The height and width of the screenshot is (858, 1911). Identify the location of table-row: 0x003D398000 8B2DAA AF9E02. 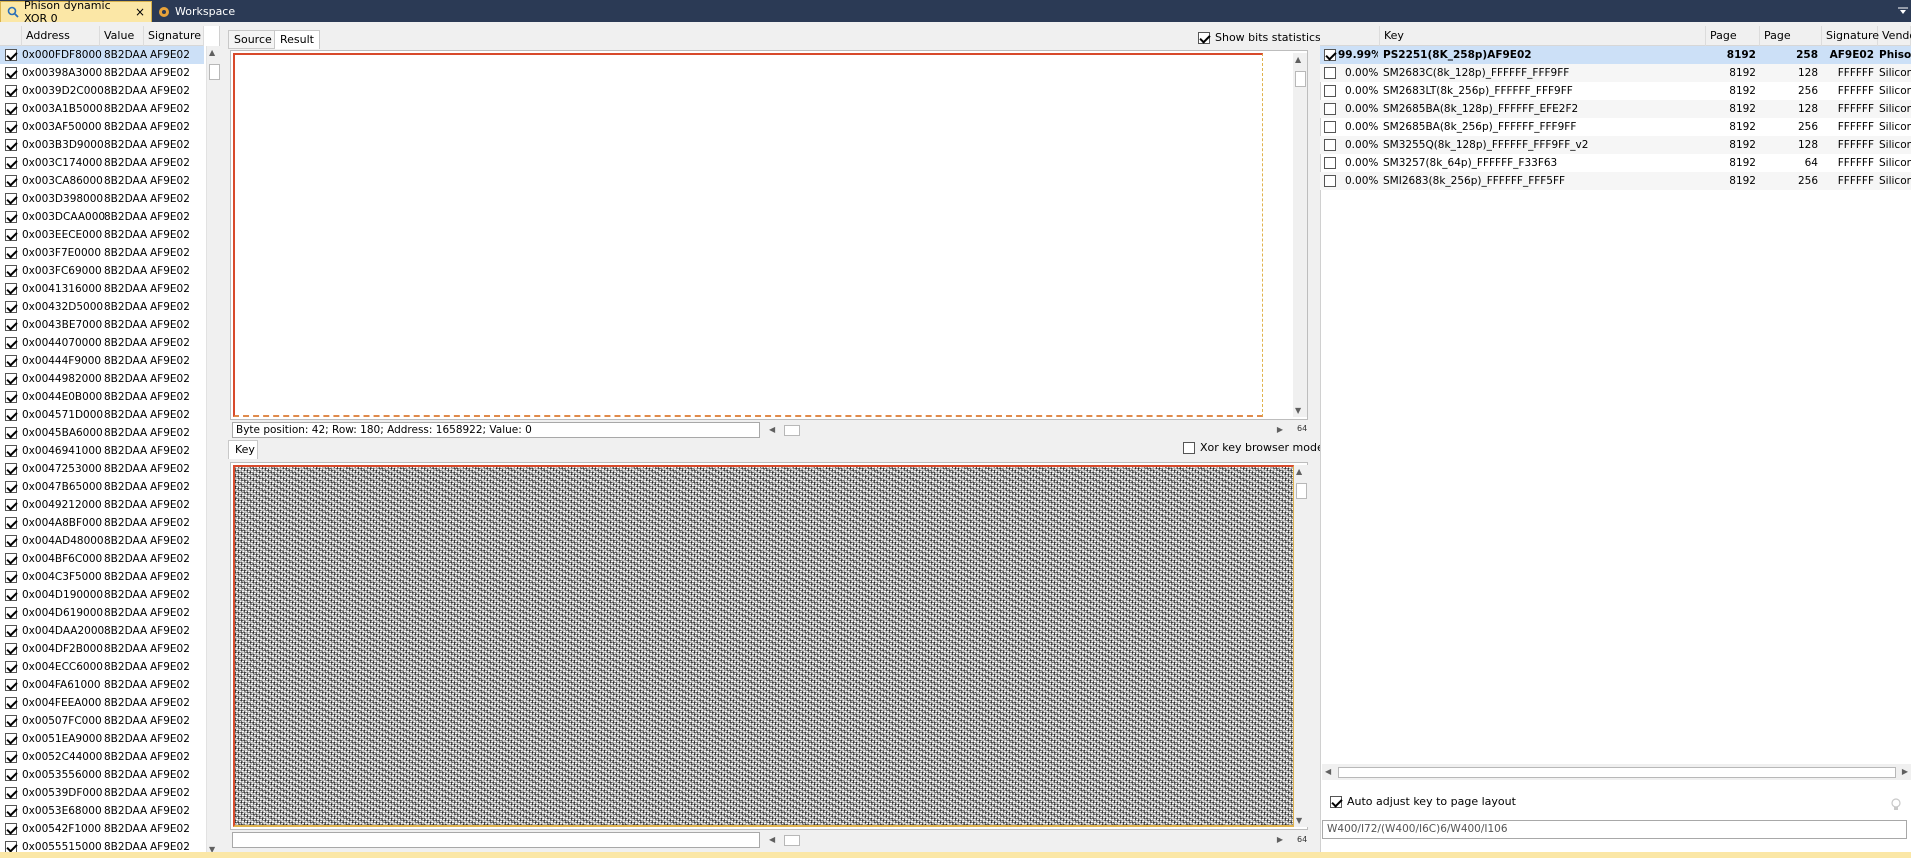
(102, 199).